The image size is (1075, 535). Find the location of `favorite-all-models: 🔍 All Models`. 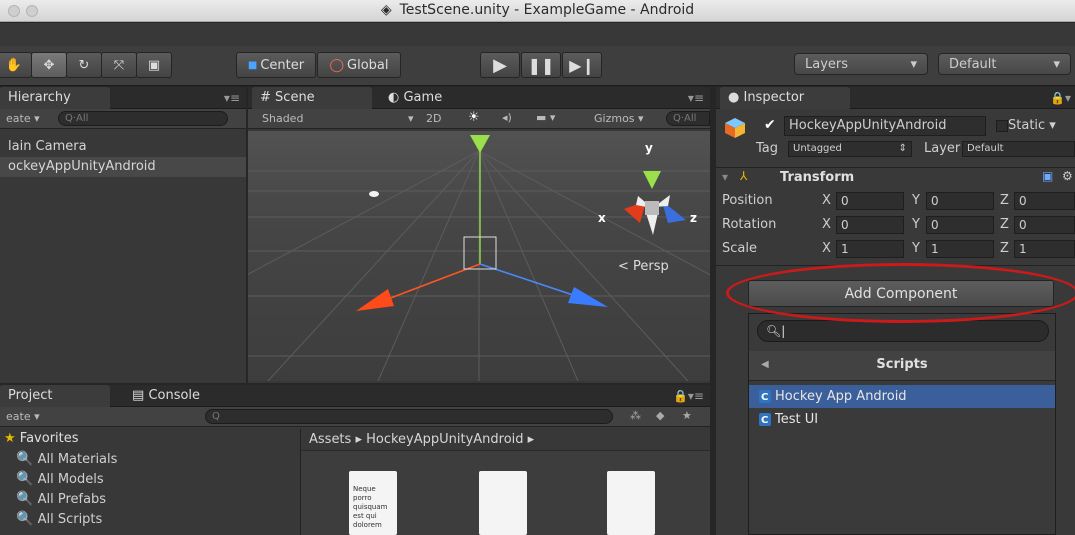

favorite-all-models: 🔍 All Models is located at coordinates (150, 479).